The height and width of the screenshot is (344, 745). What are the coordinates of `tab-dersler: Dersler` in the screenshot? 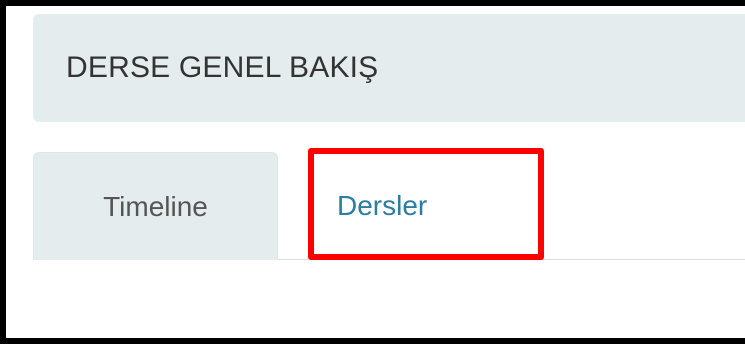 It's located at (380, 206).